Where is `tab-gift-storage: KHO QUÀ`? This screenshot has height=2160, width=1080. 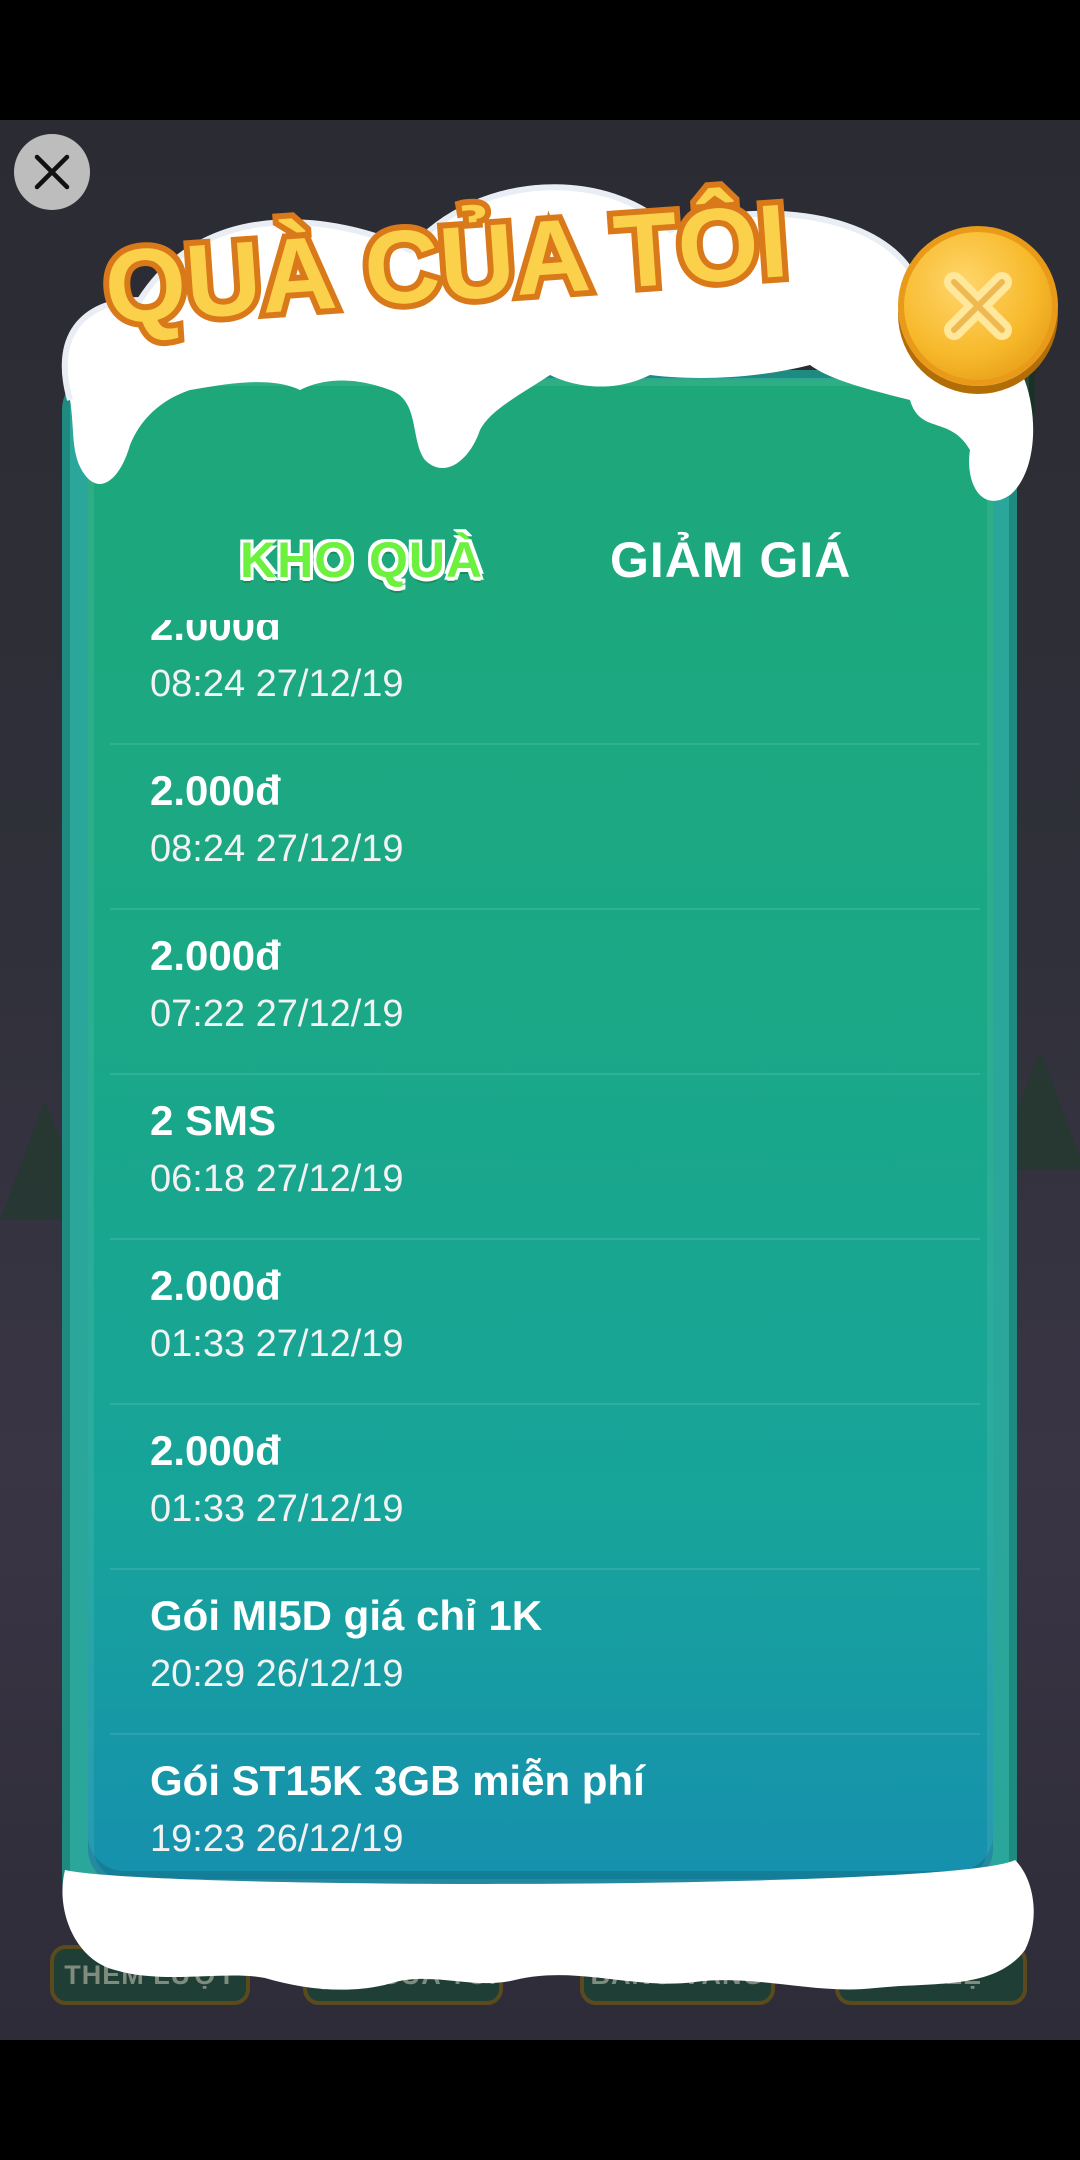 tab-gift-storage: KHO QUÀ is located at coordinates (361, 560).